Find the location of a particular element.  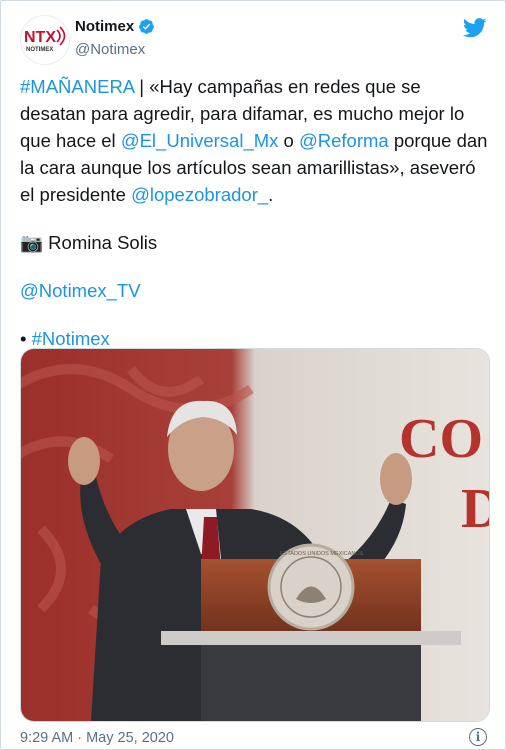

text-segment: o is located at coordinates (288, 140).